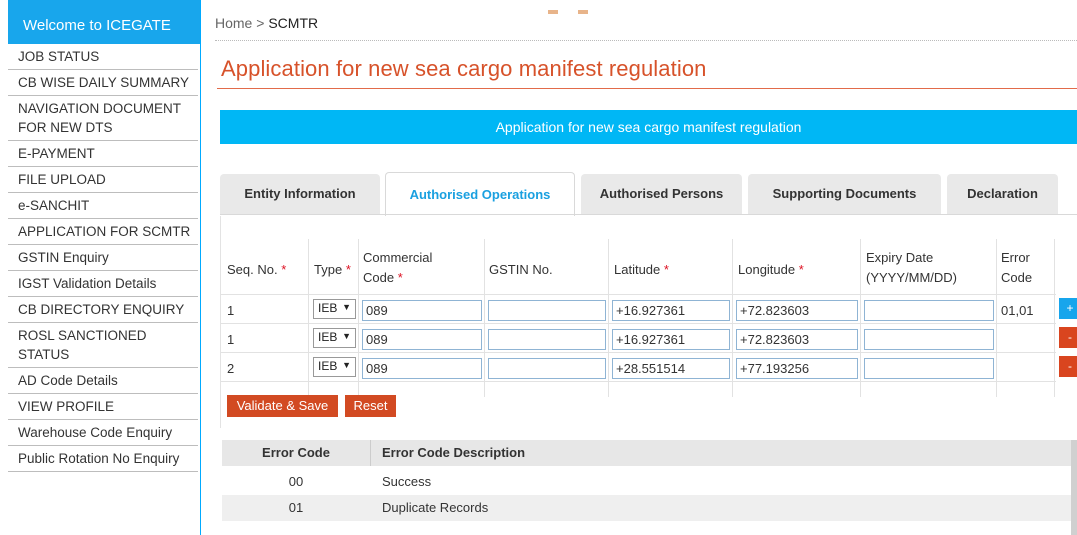 This screenshot has height=535, width=1077. I want to click on header-longitude: Longitude *, so click(771, 269).